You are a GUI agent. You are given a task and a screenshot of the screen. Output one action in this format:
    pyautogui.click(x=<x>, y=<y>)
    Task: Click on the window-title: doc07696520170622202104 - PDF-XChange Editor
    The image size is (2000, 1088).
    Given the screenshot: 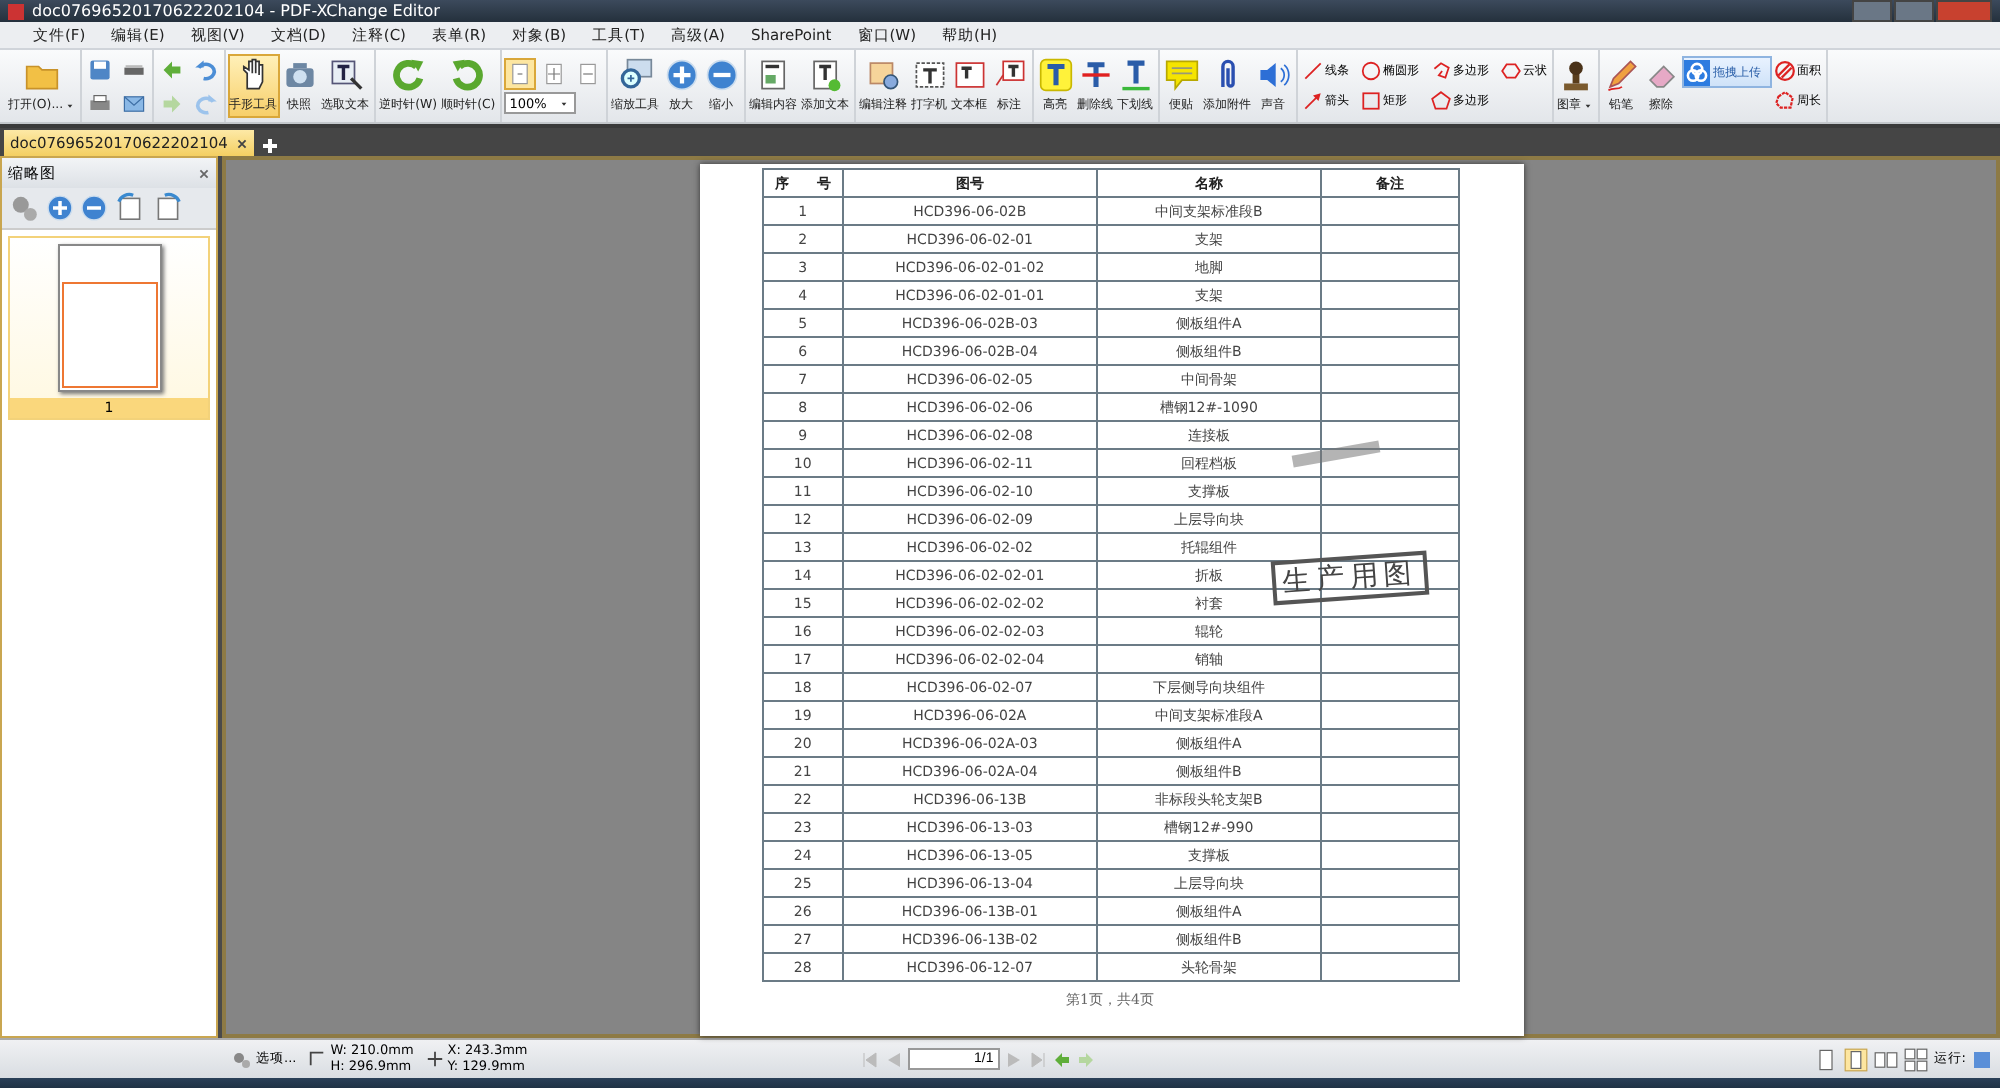 What is the action you would take?
    pyautogui.click(x=236, y=11)
    